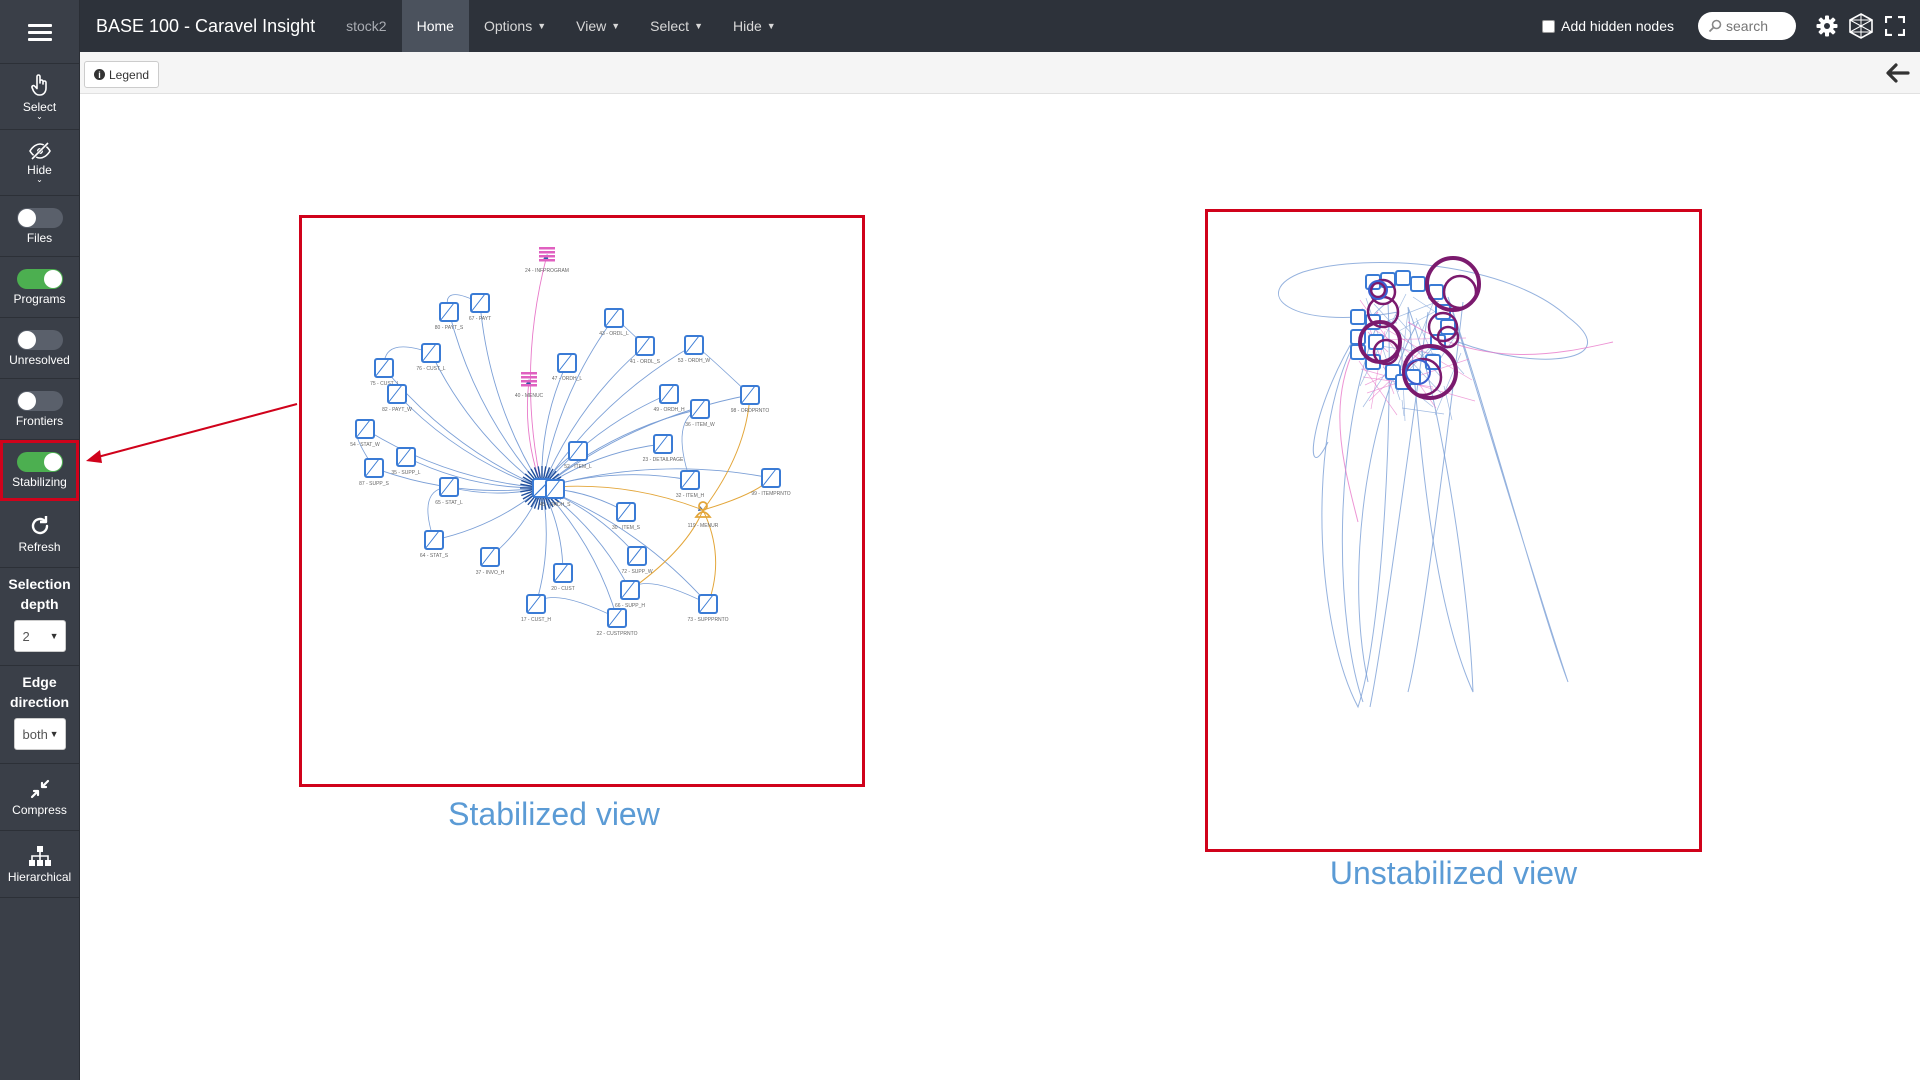  I want to click on settings-button, so click(1827, 26).